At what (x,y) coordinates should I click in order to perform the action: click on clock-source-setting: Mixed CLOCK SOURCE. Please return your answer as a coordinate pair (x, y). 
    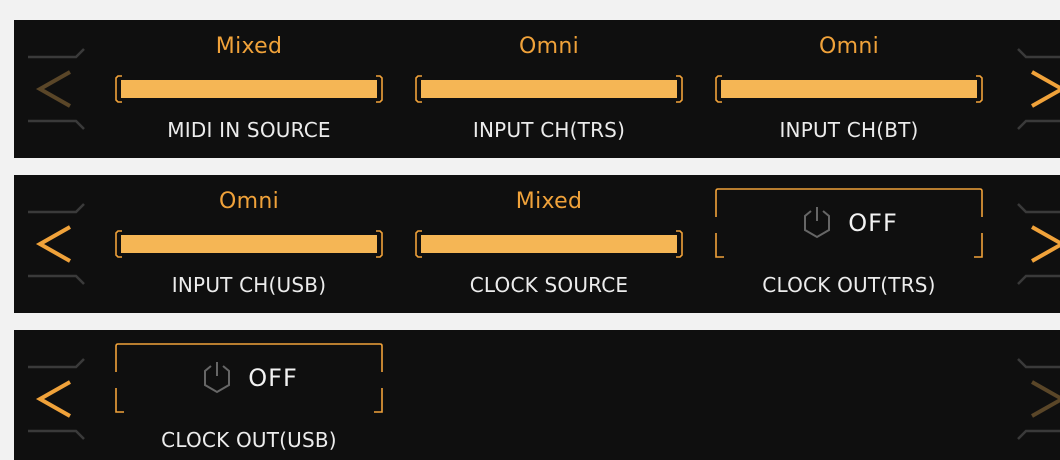
    Looking at the image, I should click on (549, 244).